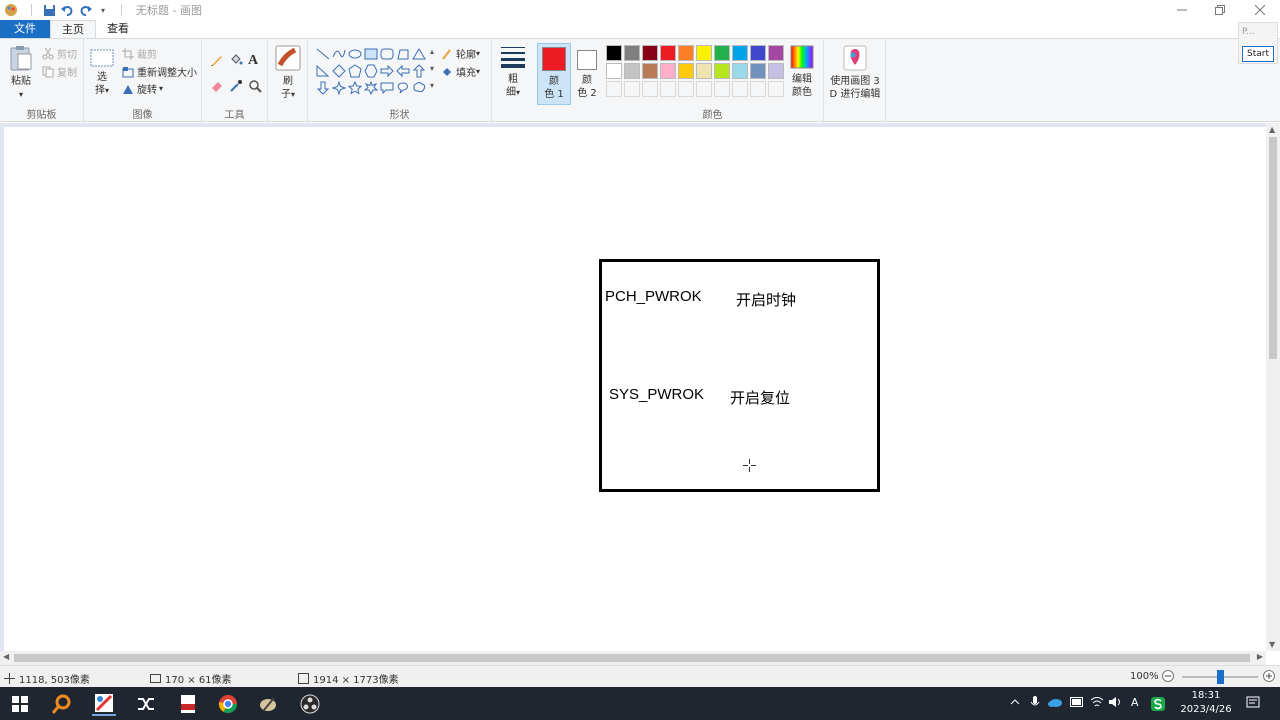  I want to click on zoom-slider, so click(1220, 677).